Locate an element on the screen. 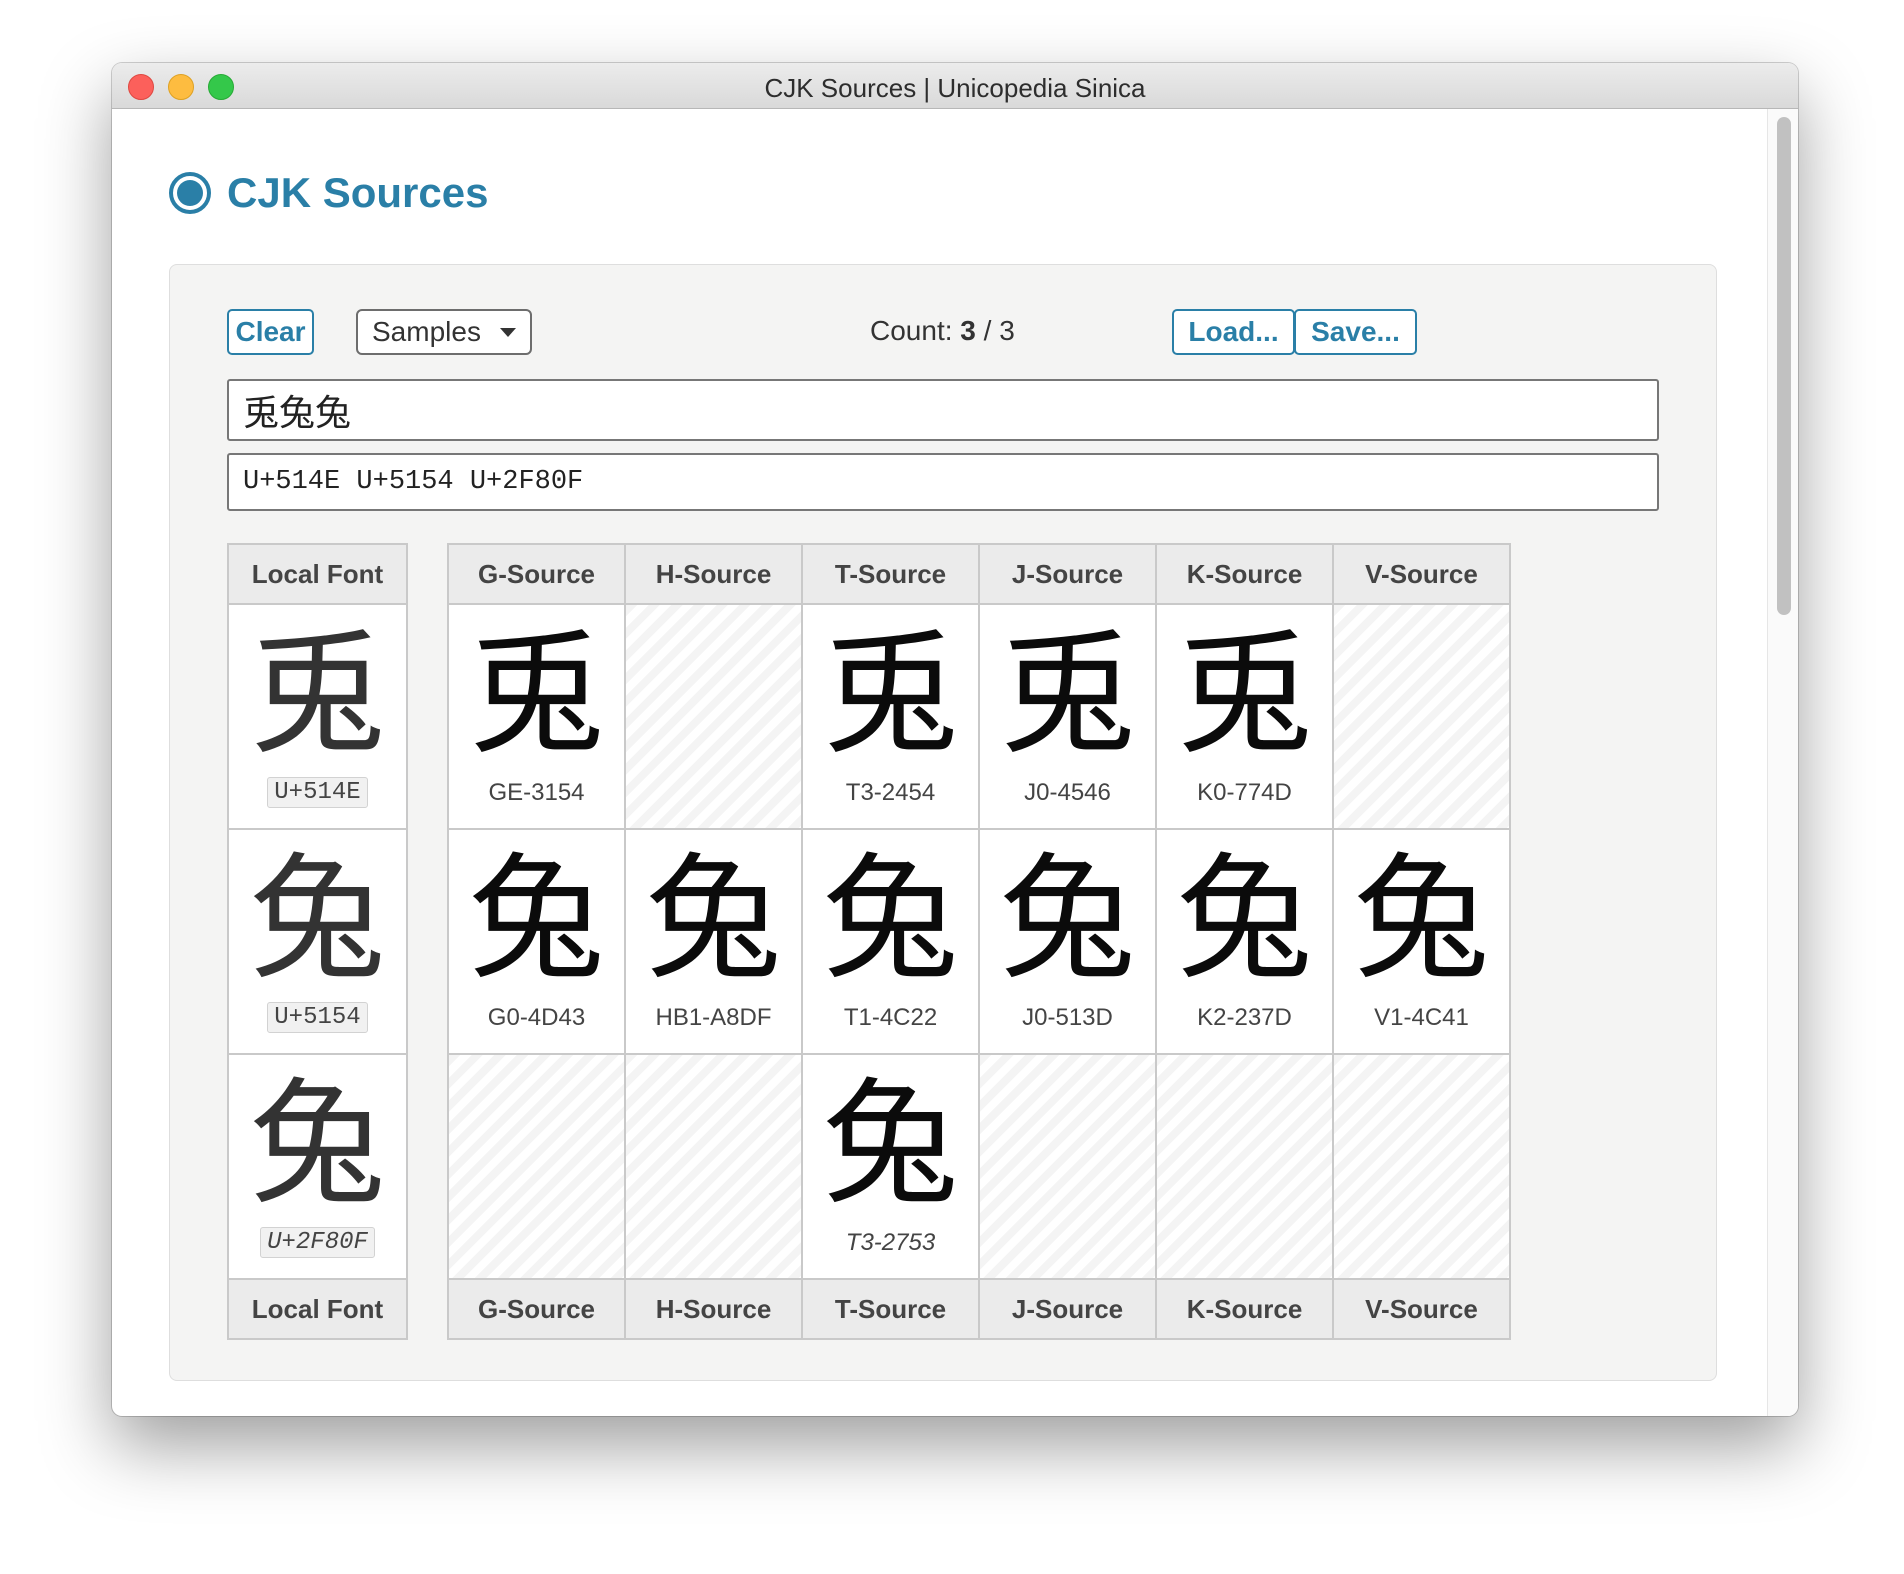  source-glyph-cell: 兎 GE-3154 is located at coordinates (536, 716).